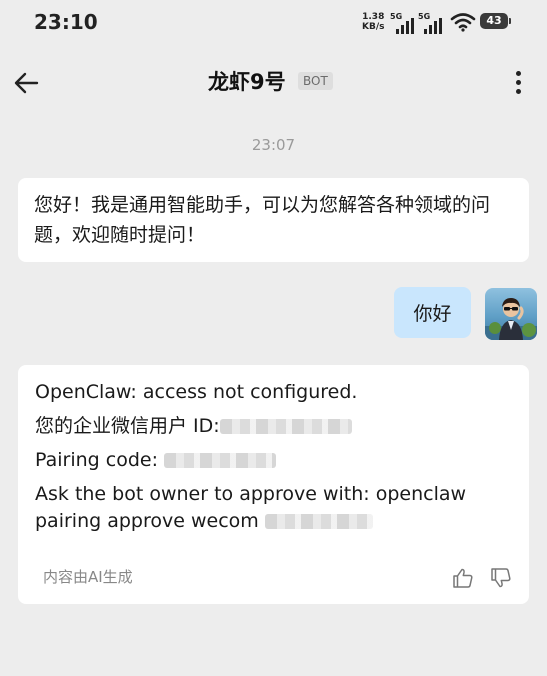 This screenshot has height=676, width=547. I want to click on redacted-user-id, so click(285, 426).